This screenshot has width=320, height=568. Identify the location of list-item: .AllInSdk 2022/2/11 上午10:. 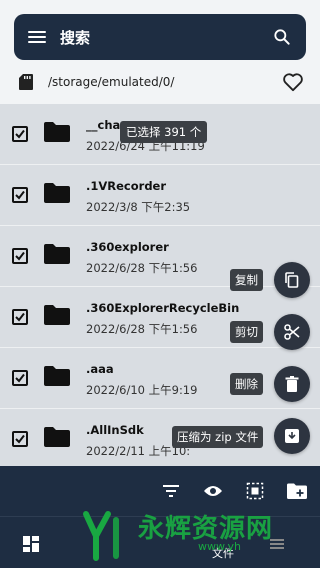
(160, 437).